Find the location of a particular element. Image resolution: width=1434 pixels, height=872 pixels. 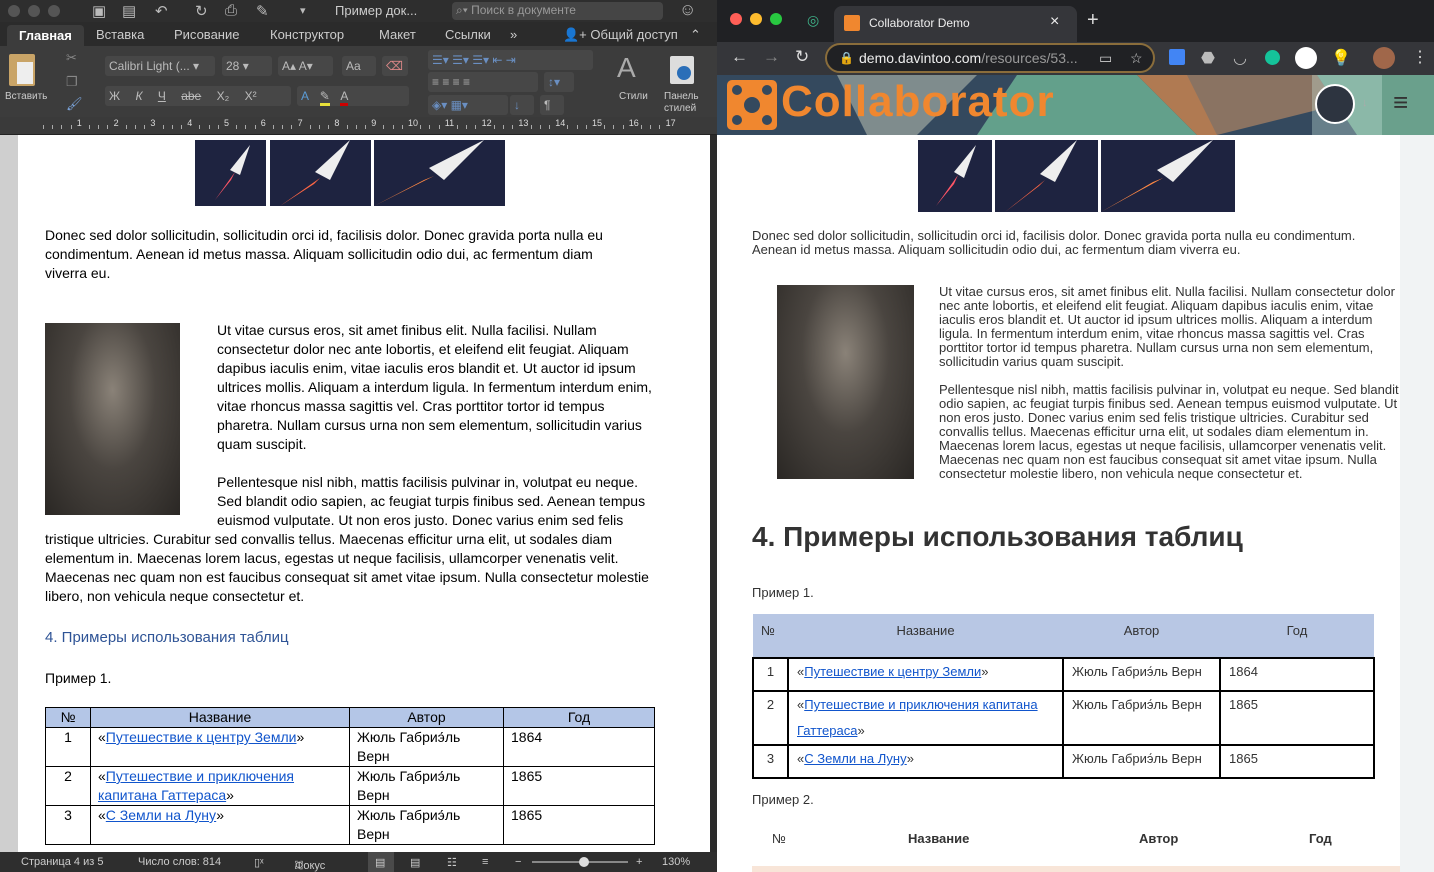

ruler-number: 15 is located at coordinates (597, 123).